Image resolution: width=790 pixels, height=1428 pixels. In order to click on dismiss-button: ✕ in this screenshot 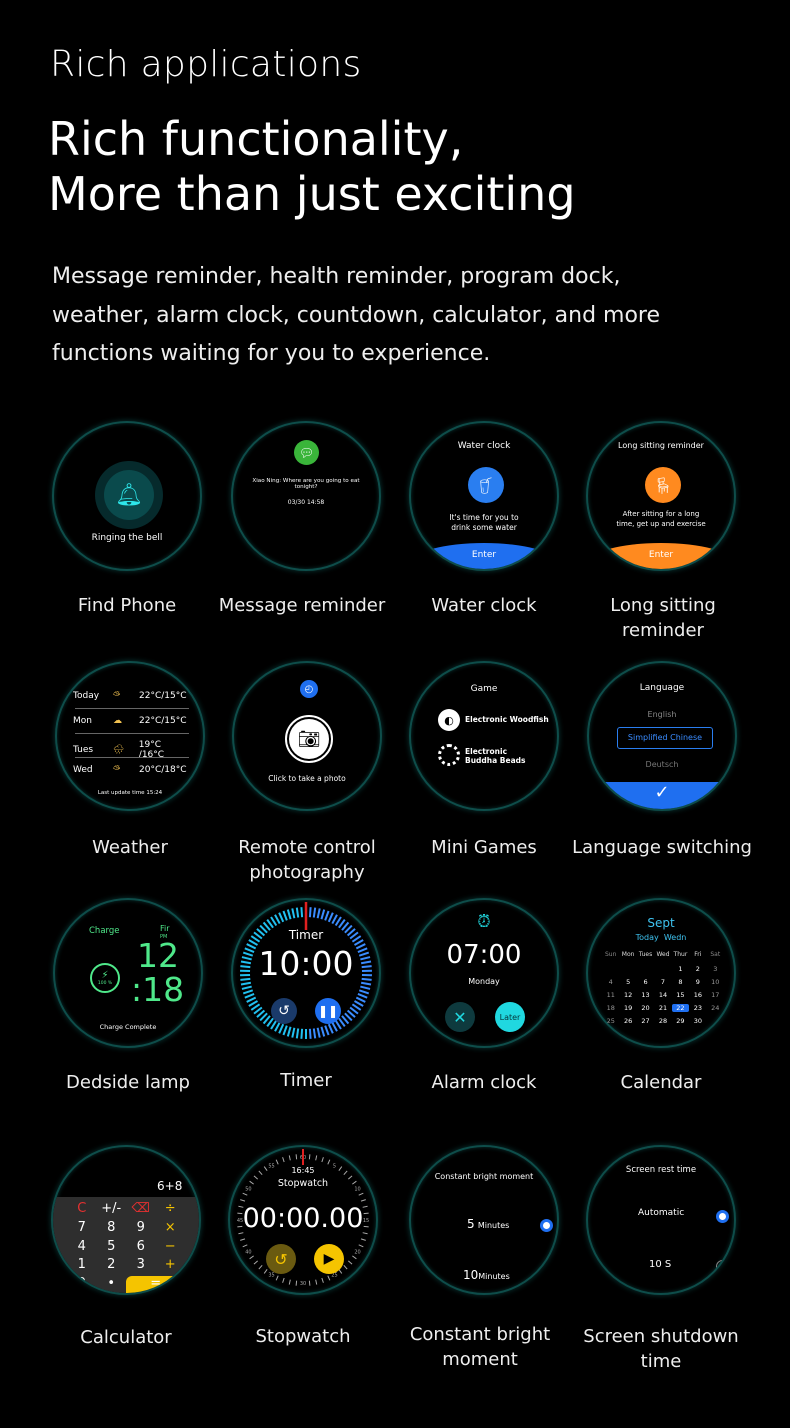, I will do `click(460, 1017)`.